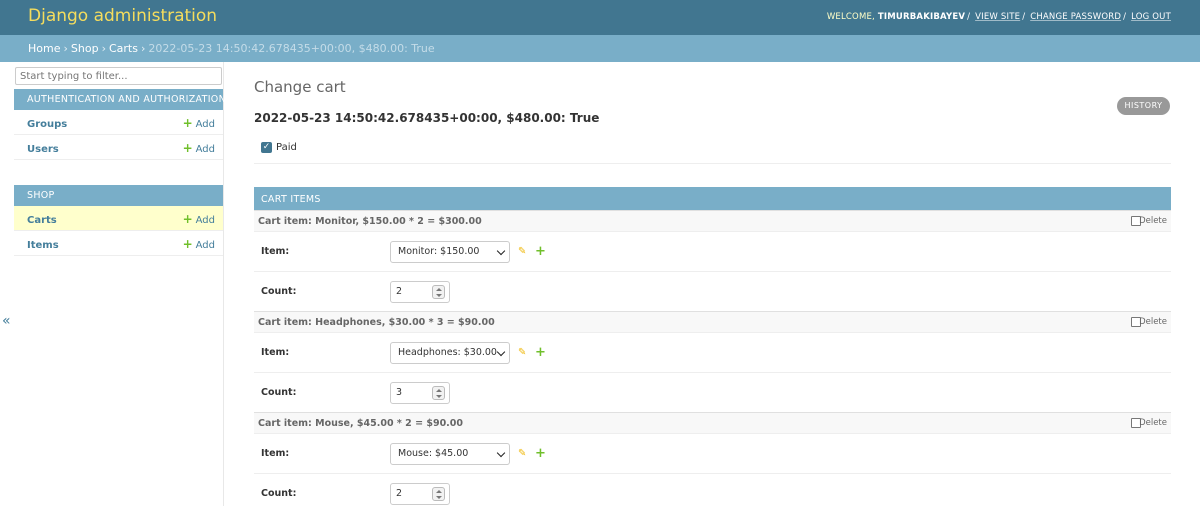 The width and height of the screenshot is (1200, 506). Describe the element at coordinates (43, 245) in the screenshot. I see `sidebar-item-label: Items` at that location.